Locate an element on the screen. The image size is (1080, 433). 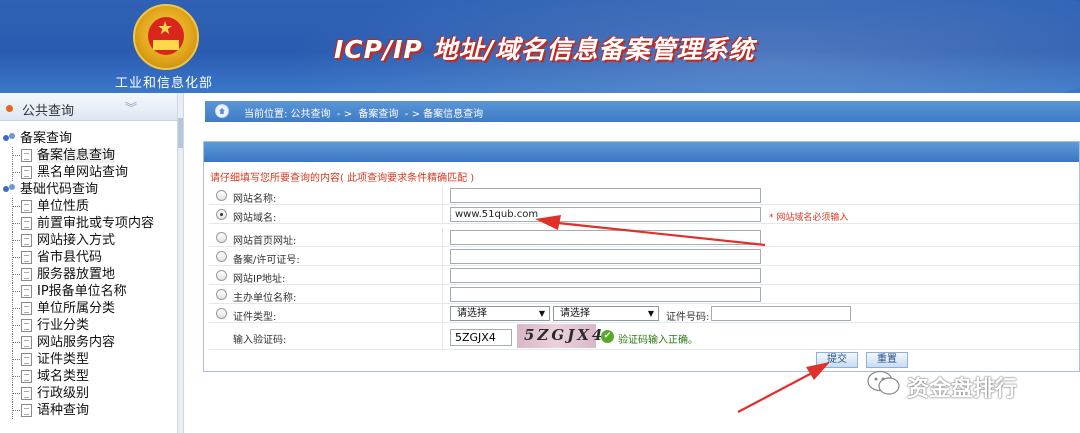
cert-type-radio is located at coordinates (221, 313).